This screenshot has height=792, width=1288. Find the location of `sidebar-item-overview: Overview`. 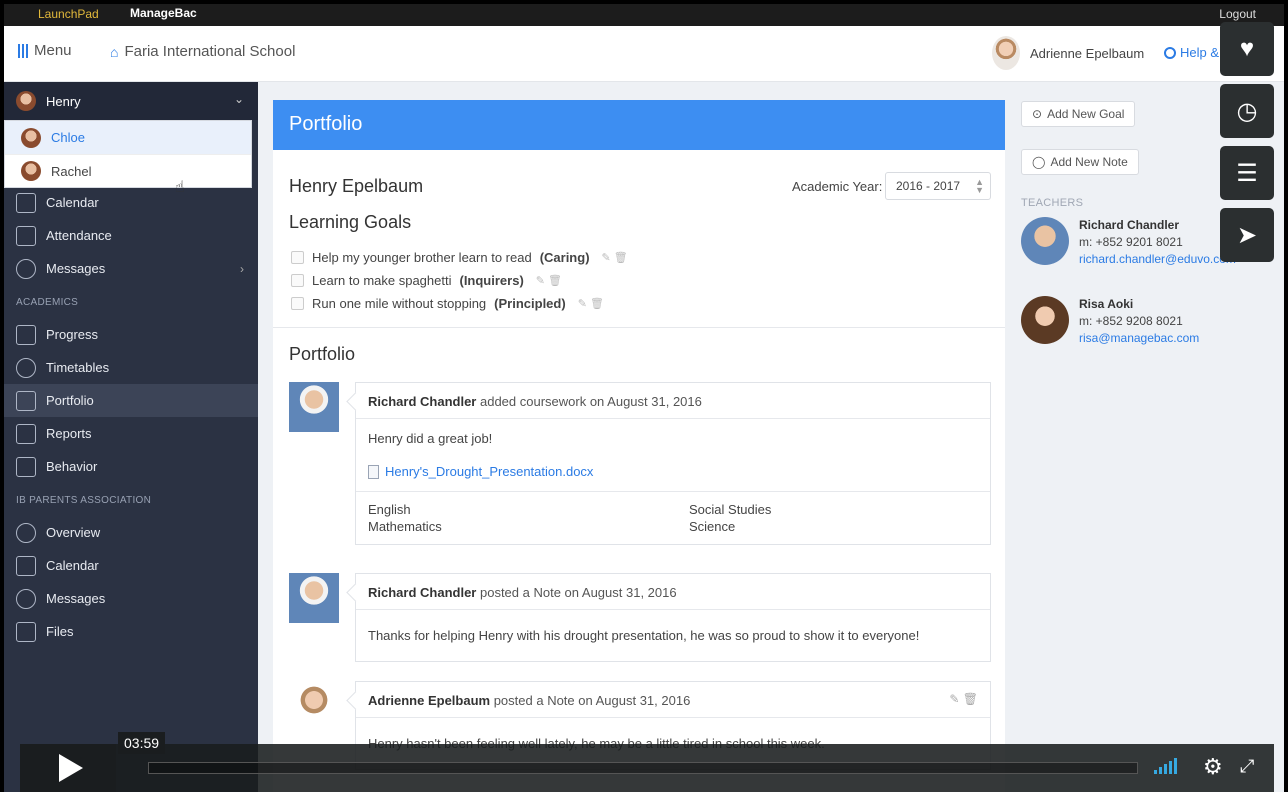

sidebar-item-overview: Overview is located at coordinates (131, 532).